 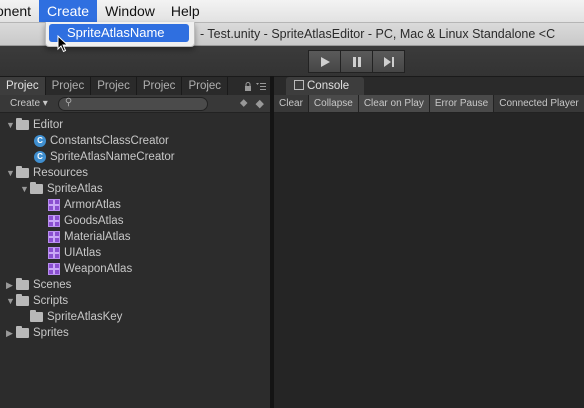 I want to click on tree-item-scripts: ▼ Scripts, so click(x=37, y=301).